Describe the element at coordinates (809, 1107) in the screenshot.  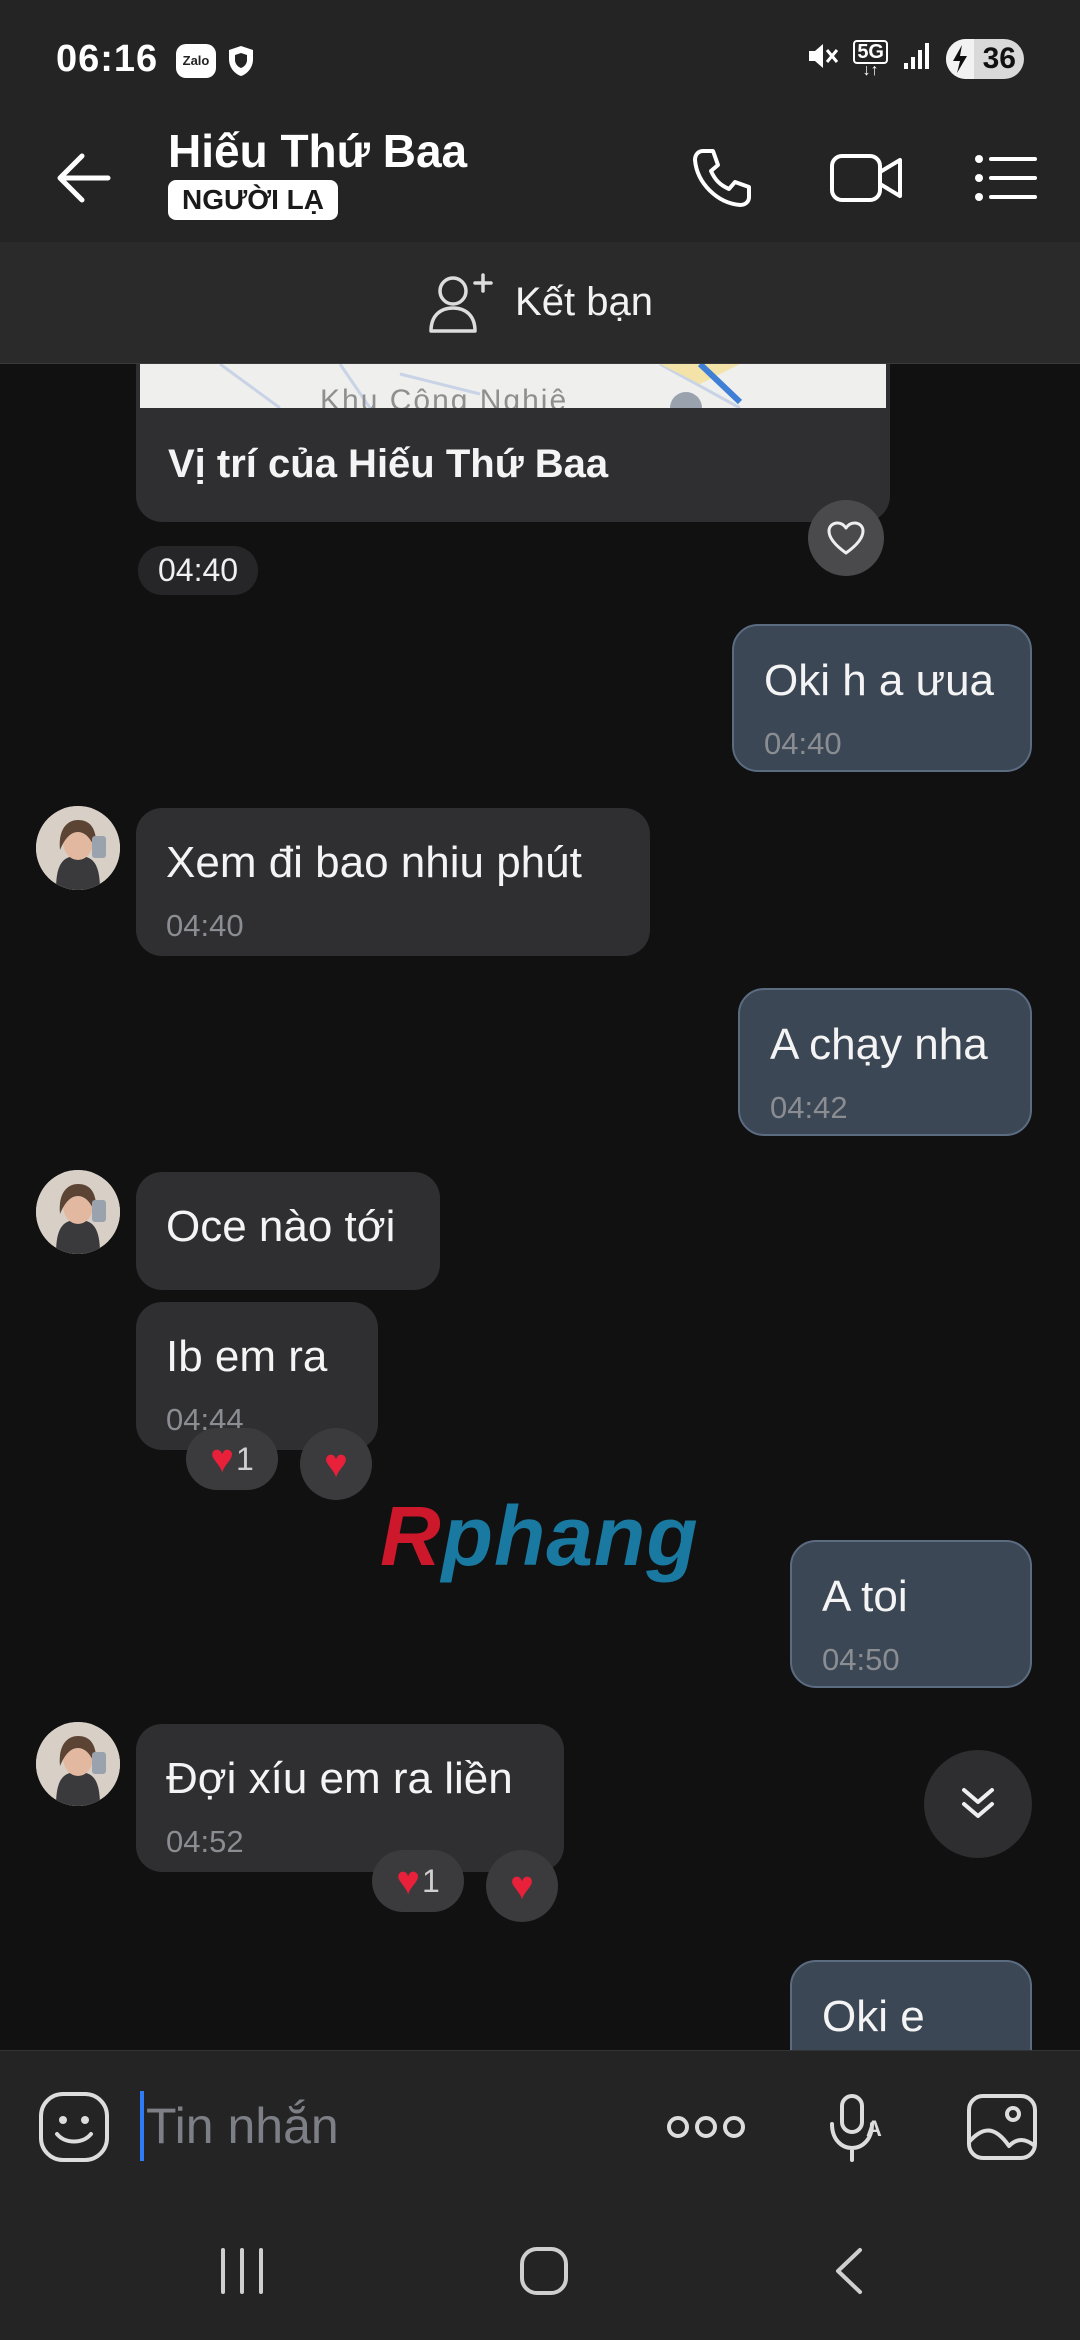
I see `message-time: 04:42` at that location.